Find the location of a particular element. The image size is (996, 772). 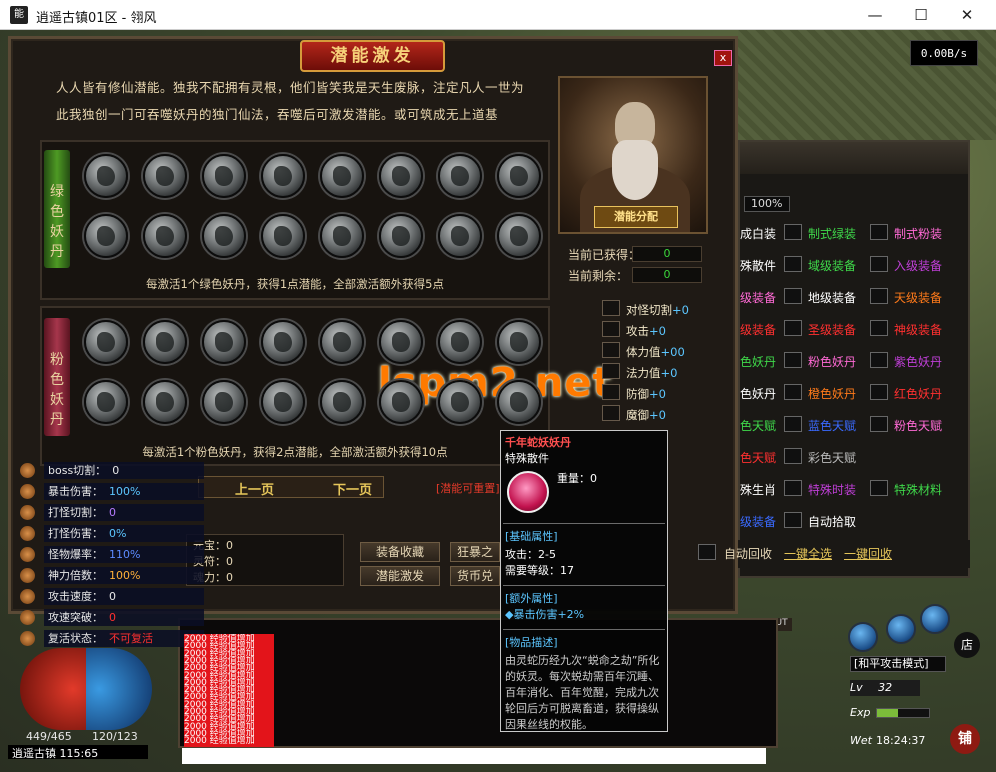

hp-orb is located at coordinates (53, 689).